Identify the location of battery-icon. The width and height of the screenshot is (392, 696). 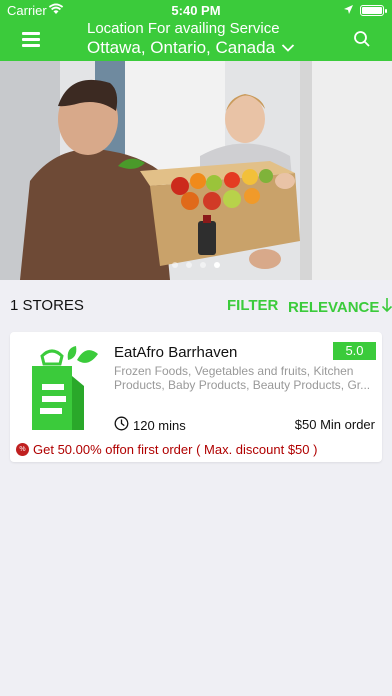
(373, 10).